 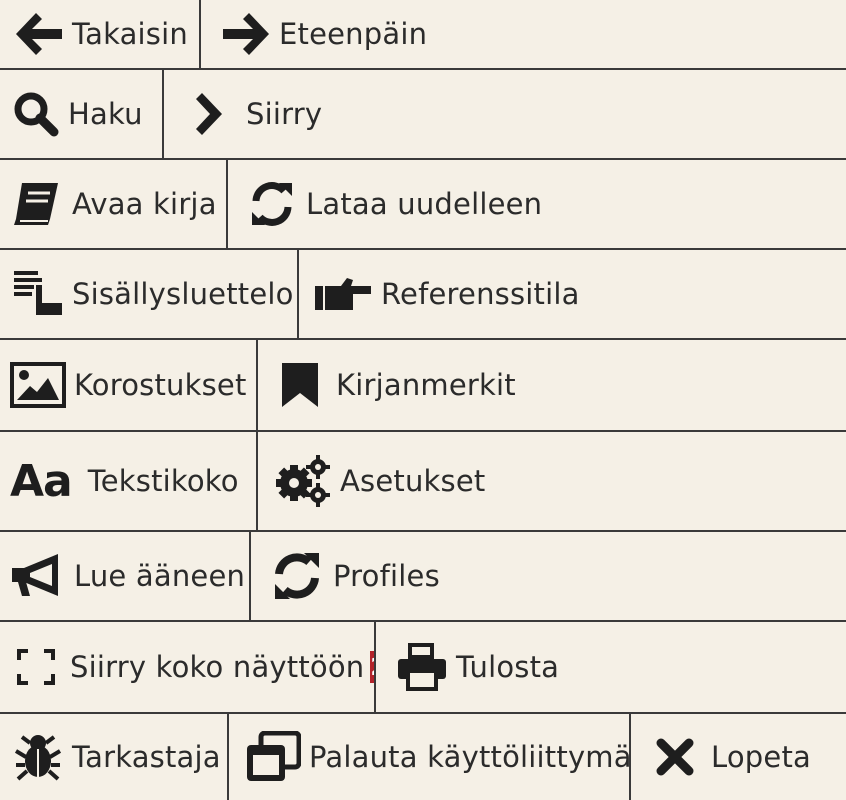 I want to click on inspector-button: Tarkastaja, so click(x=114, y=757).